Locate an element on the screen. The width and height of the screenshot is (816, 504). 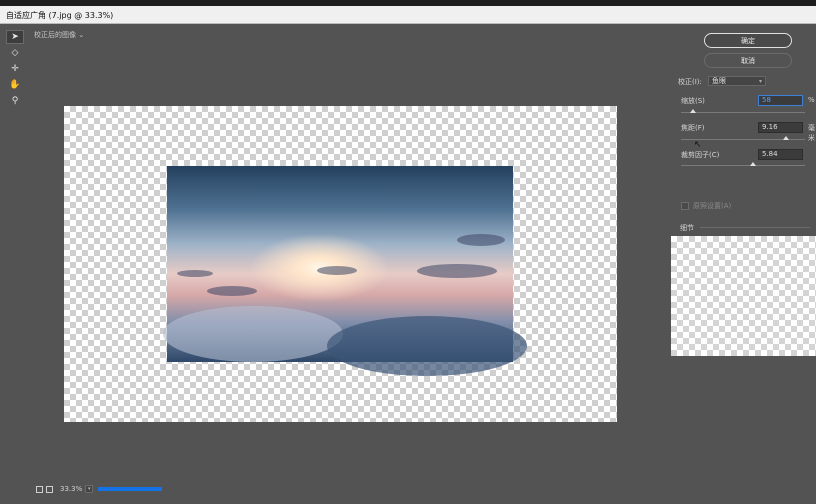
detail-title: 细节 is located at coordinates (687, 228).